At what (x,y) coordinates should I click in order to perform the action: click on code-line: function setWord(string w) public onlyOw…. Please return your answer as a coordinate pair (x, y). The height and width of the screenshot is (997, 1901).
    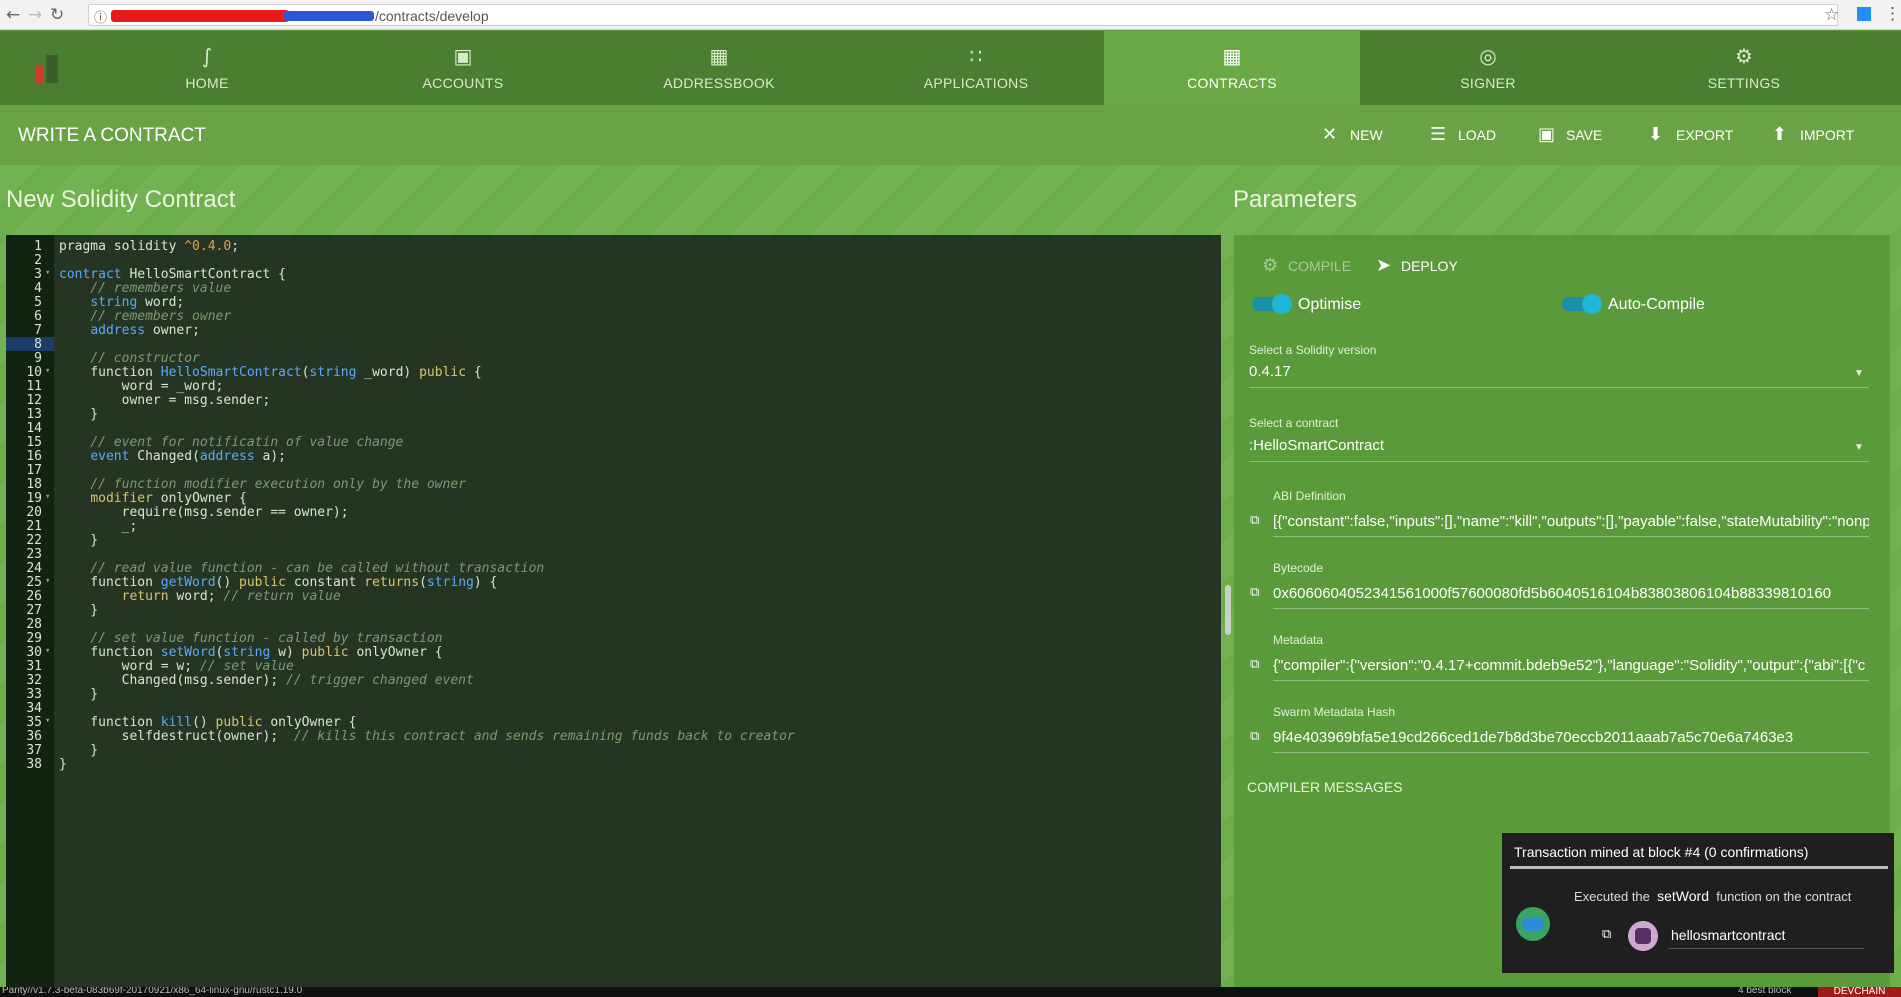
    Looking at the image, I should click on (250, 652).